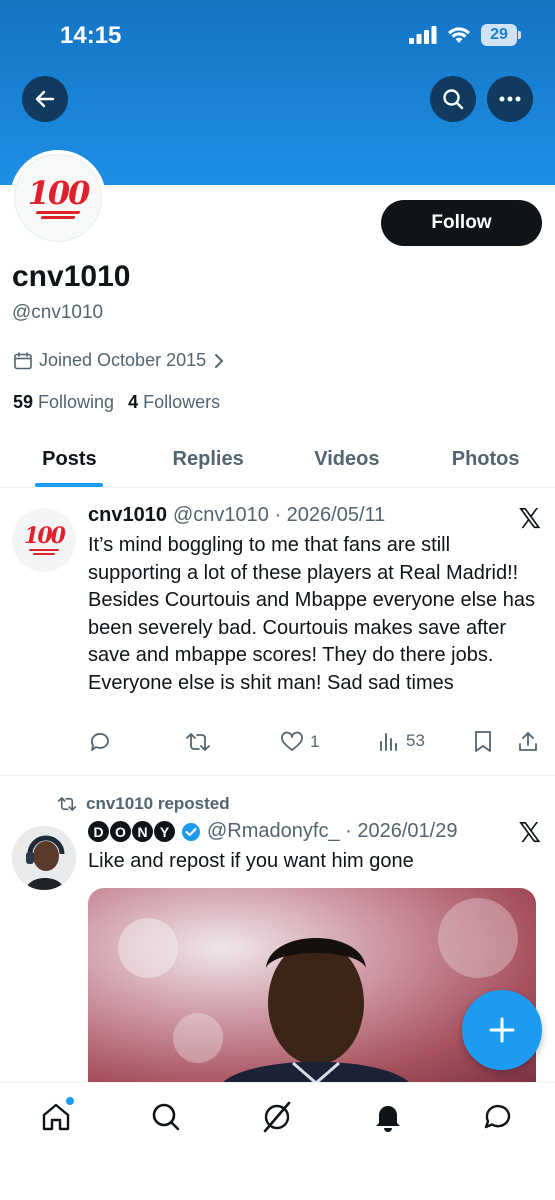  I want to click on battery-indicator: 29, so click(501, 35).